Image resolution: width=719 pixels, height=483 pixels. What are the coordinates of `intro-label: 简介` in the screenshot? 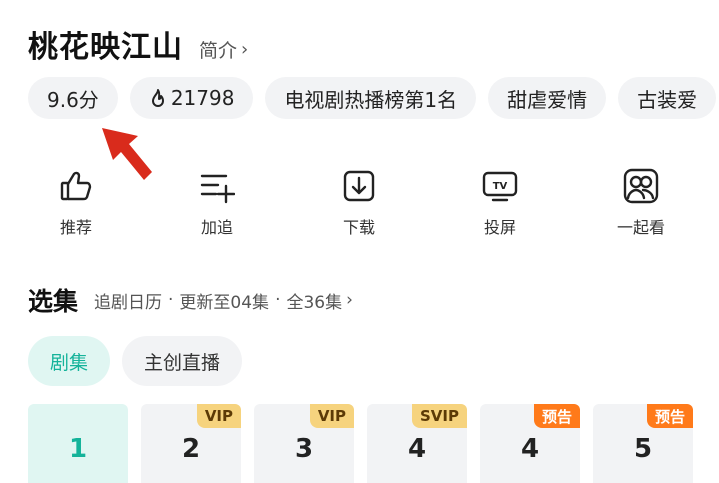 It's located at (218, 51).